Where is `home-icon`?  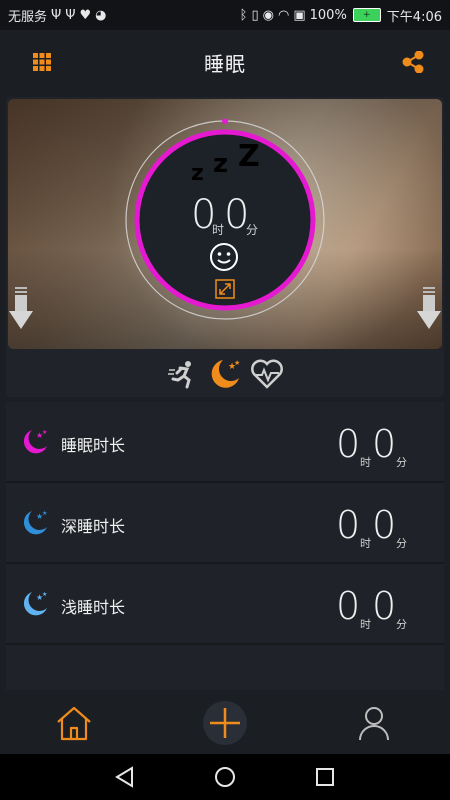 home-icon is located at coordinates (74, 723).